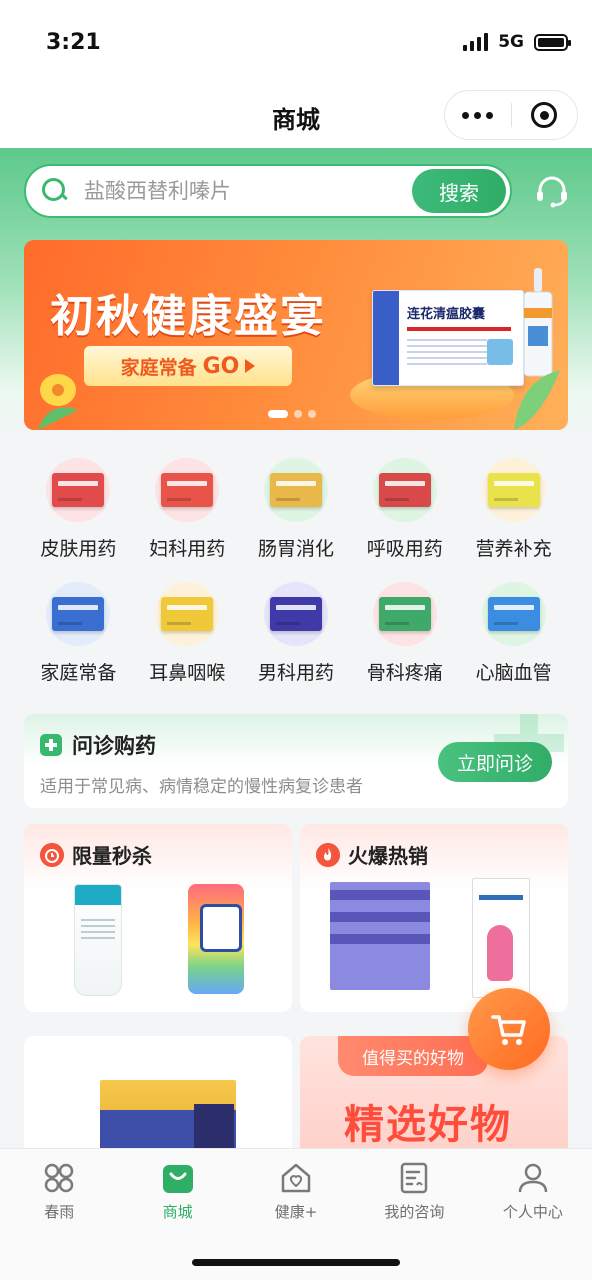 This screenshot has height=1280, width=592. What do you see at coordinates (201, 787) in the screenshot?
I see `consult-description: 适用于常见病、病情稳定的慢性病复诊患者` at bounding box center [201, 787].